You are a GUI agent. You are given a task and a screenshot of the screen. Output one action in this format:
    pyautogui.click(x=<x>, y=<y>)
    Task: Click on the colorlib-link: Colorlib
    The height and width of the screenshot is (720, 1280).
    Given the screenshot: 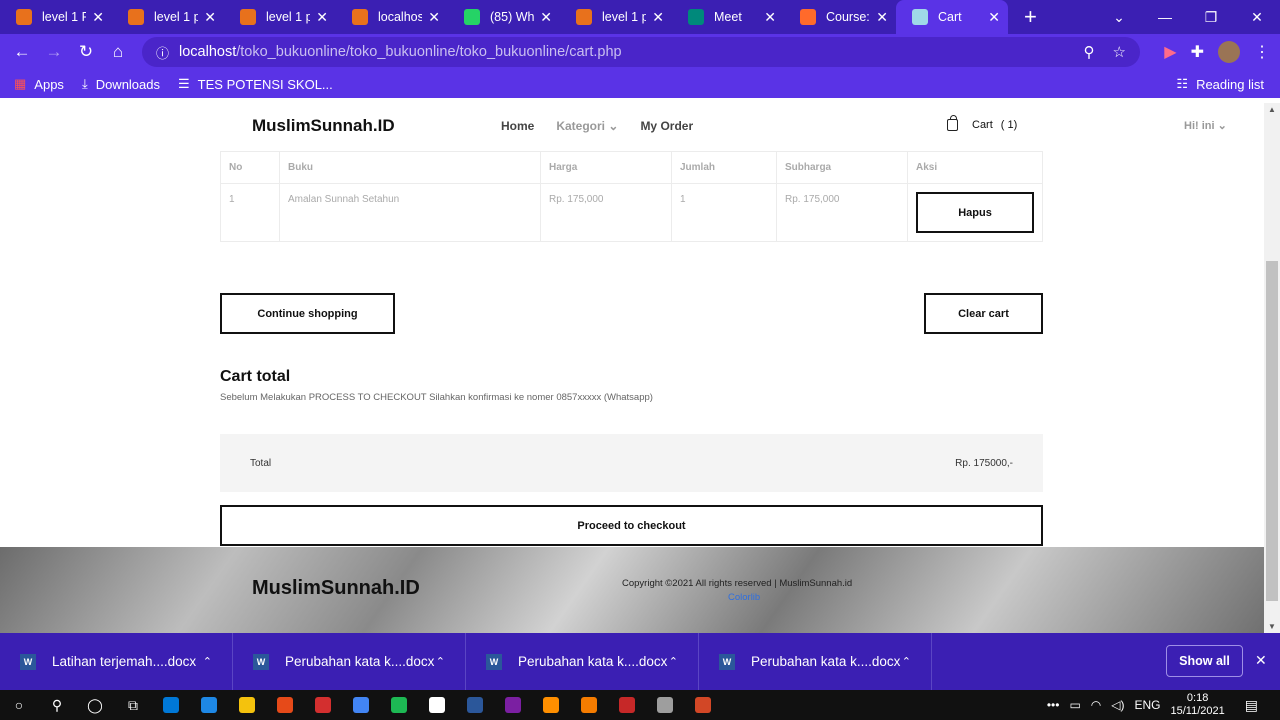 What is the action you would take?
    pyautogui.click(x=744, y=597)
    